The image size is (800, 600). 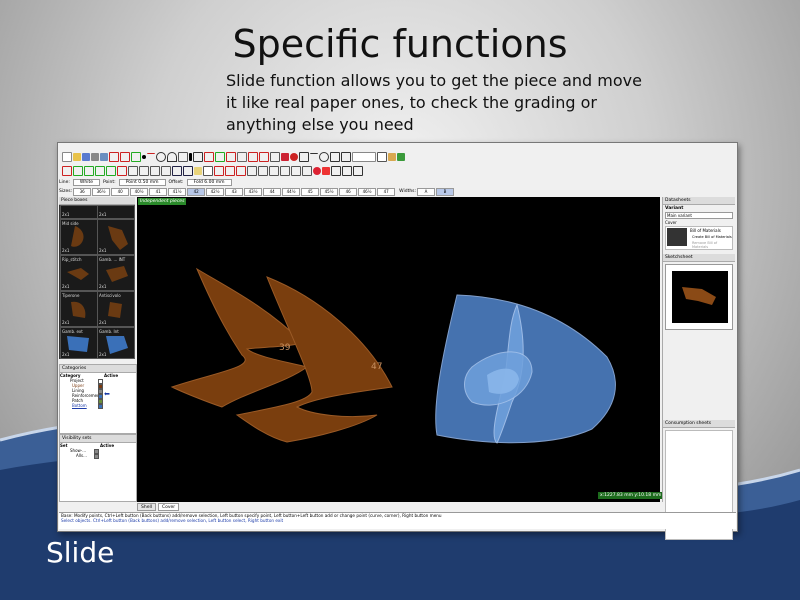 I want to click on size-button: 46, so click(x=348, y=191).